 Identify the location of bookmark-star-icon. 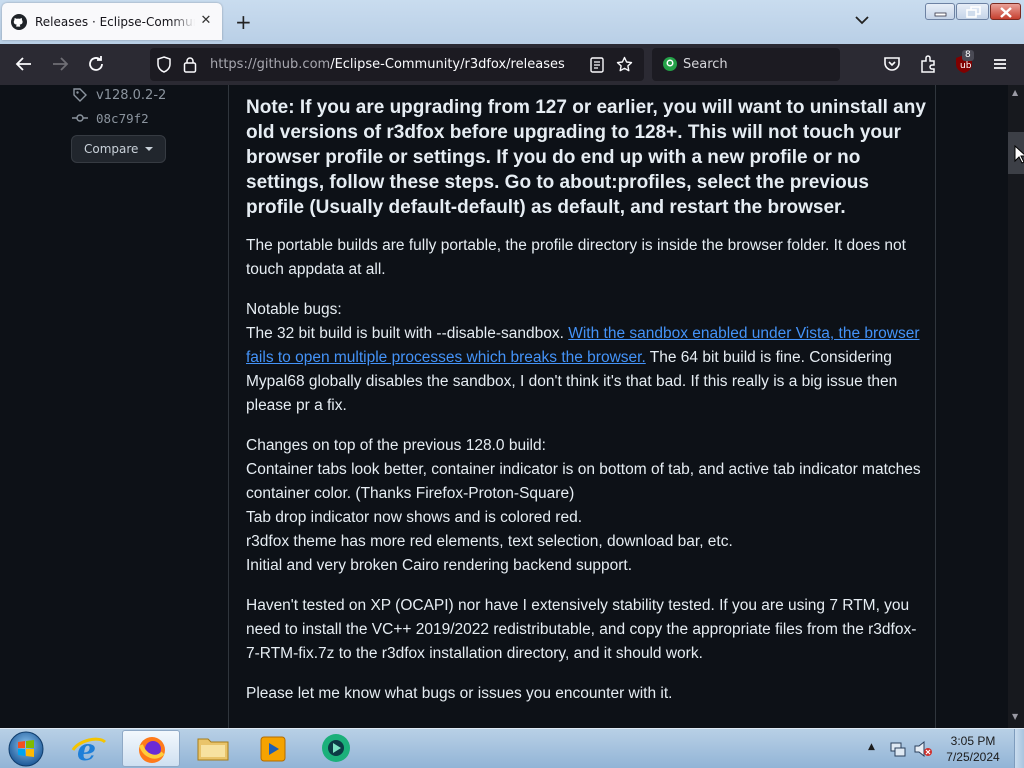
(624, 64).